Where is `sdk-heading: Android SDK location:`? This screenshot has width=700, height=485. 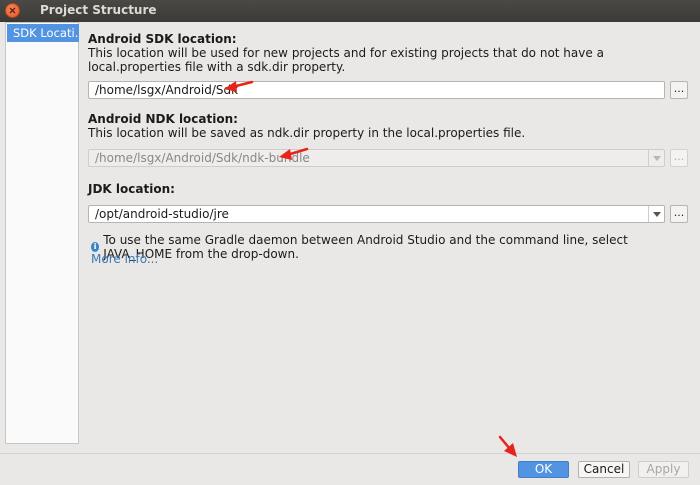
sdk-heading: Android SDK location: is located at coordinates (162, 39).